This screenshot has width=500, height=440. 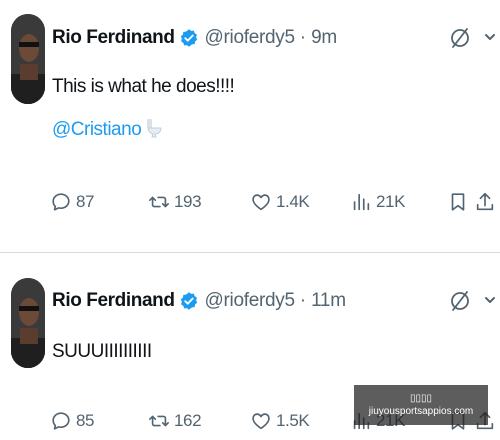 I want to click on retweet-count: 162, so click(x=188, y=420).